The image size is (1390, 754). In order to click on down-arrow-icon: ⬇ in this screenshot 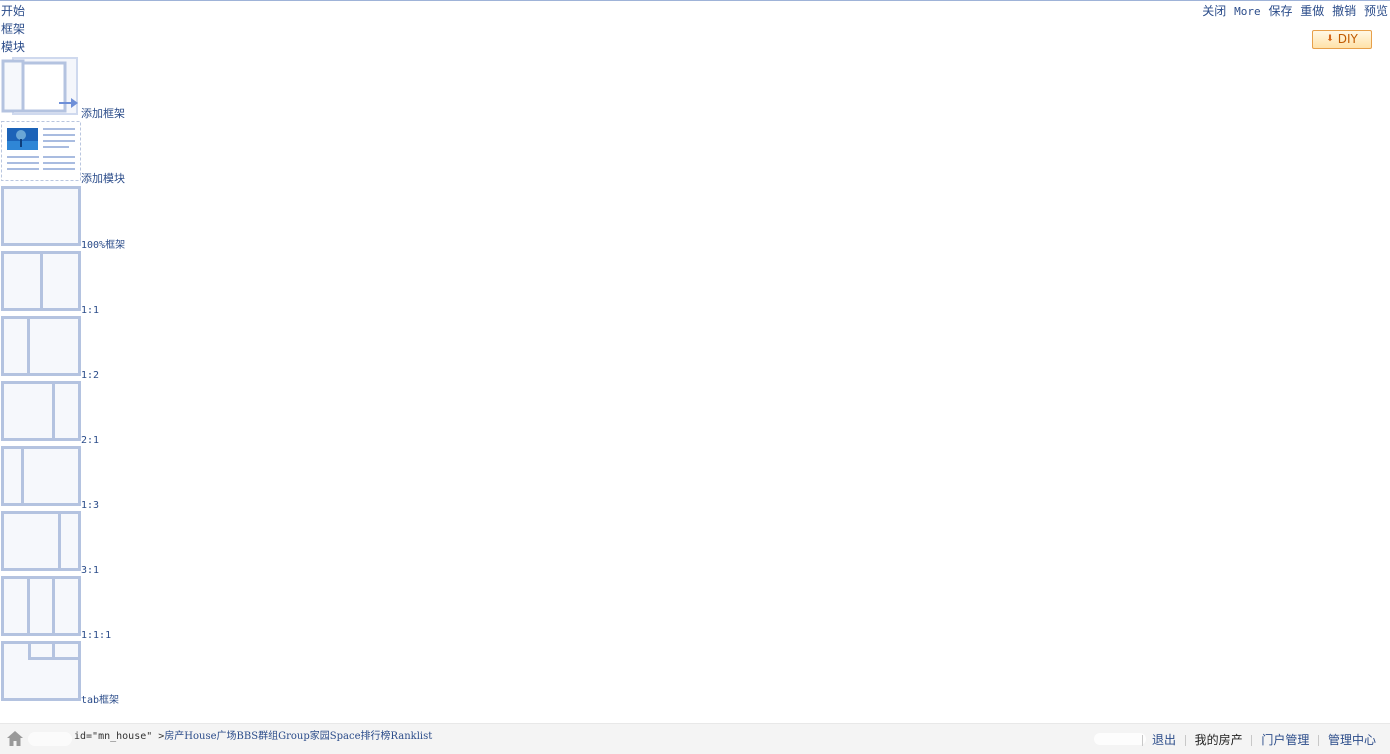, I will do `click(1330, 39)`.